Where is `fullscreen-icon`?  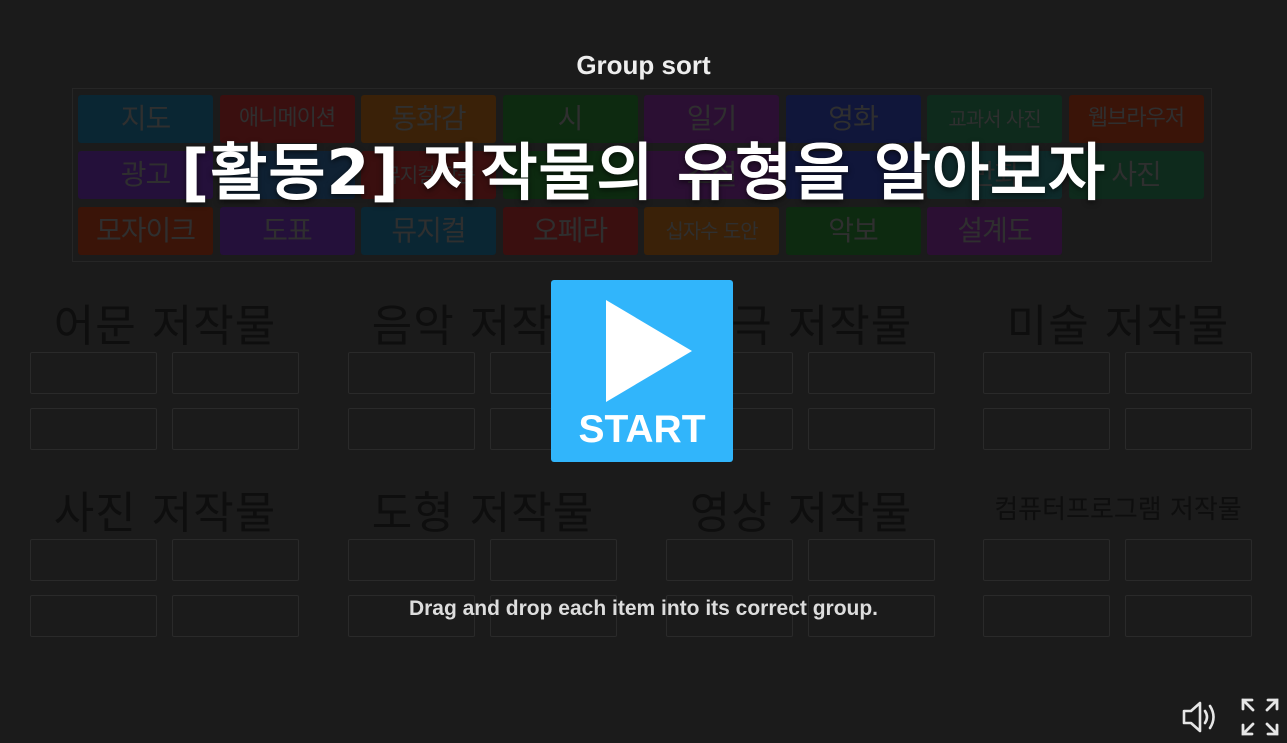
fullscreen-icon is located at coordinates (1260, 717).